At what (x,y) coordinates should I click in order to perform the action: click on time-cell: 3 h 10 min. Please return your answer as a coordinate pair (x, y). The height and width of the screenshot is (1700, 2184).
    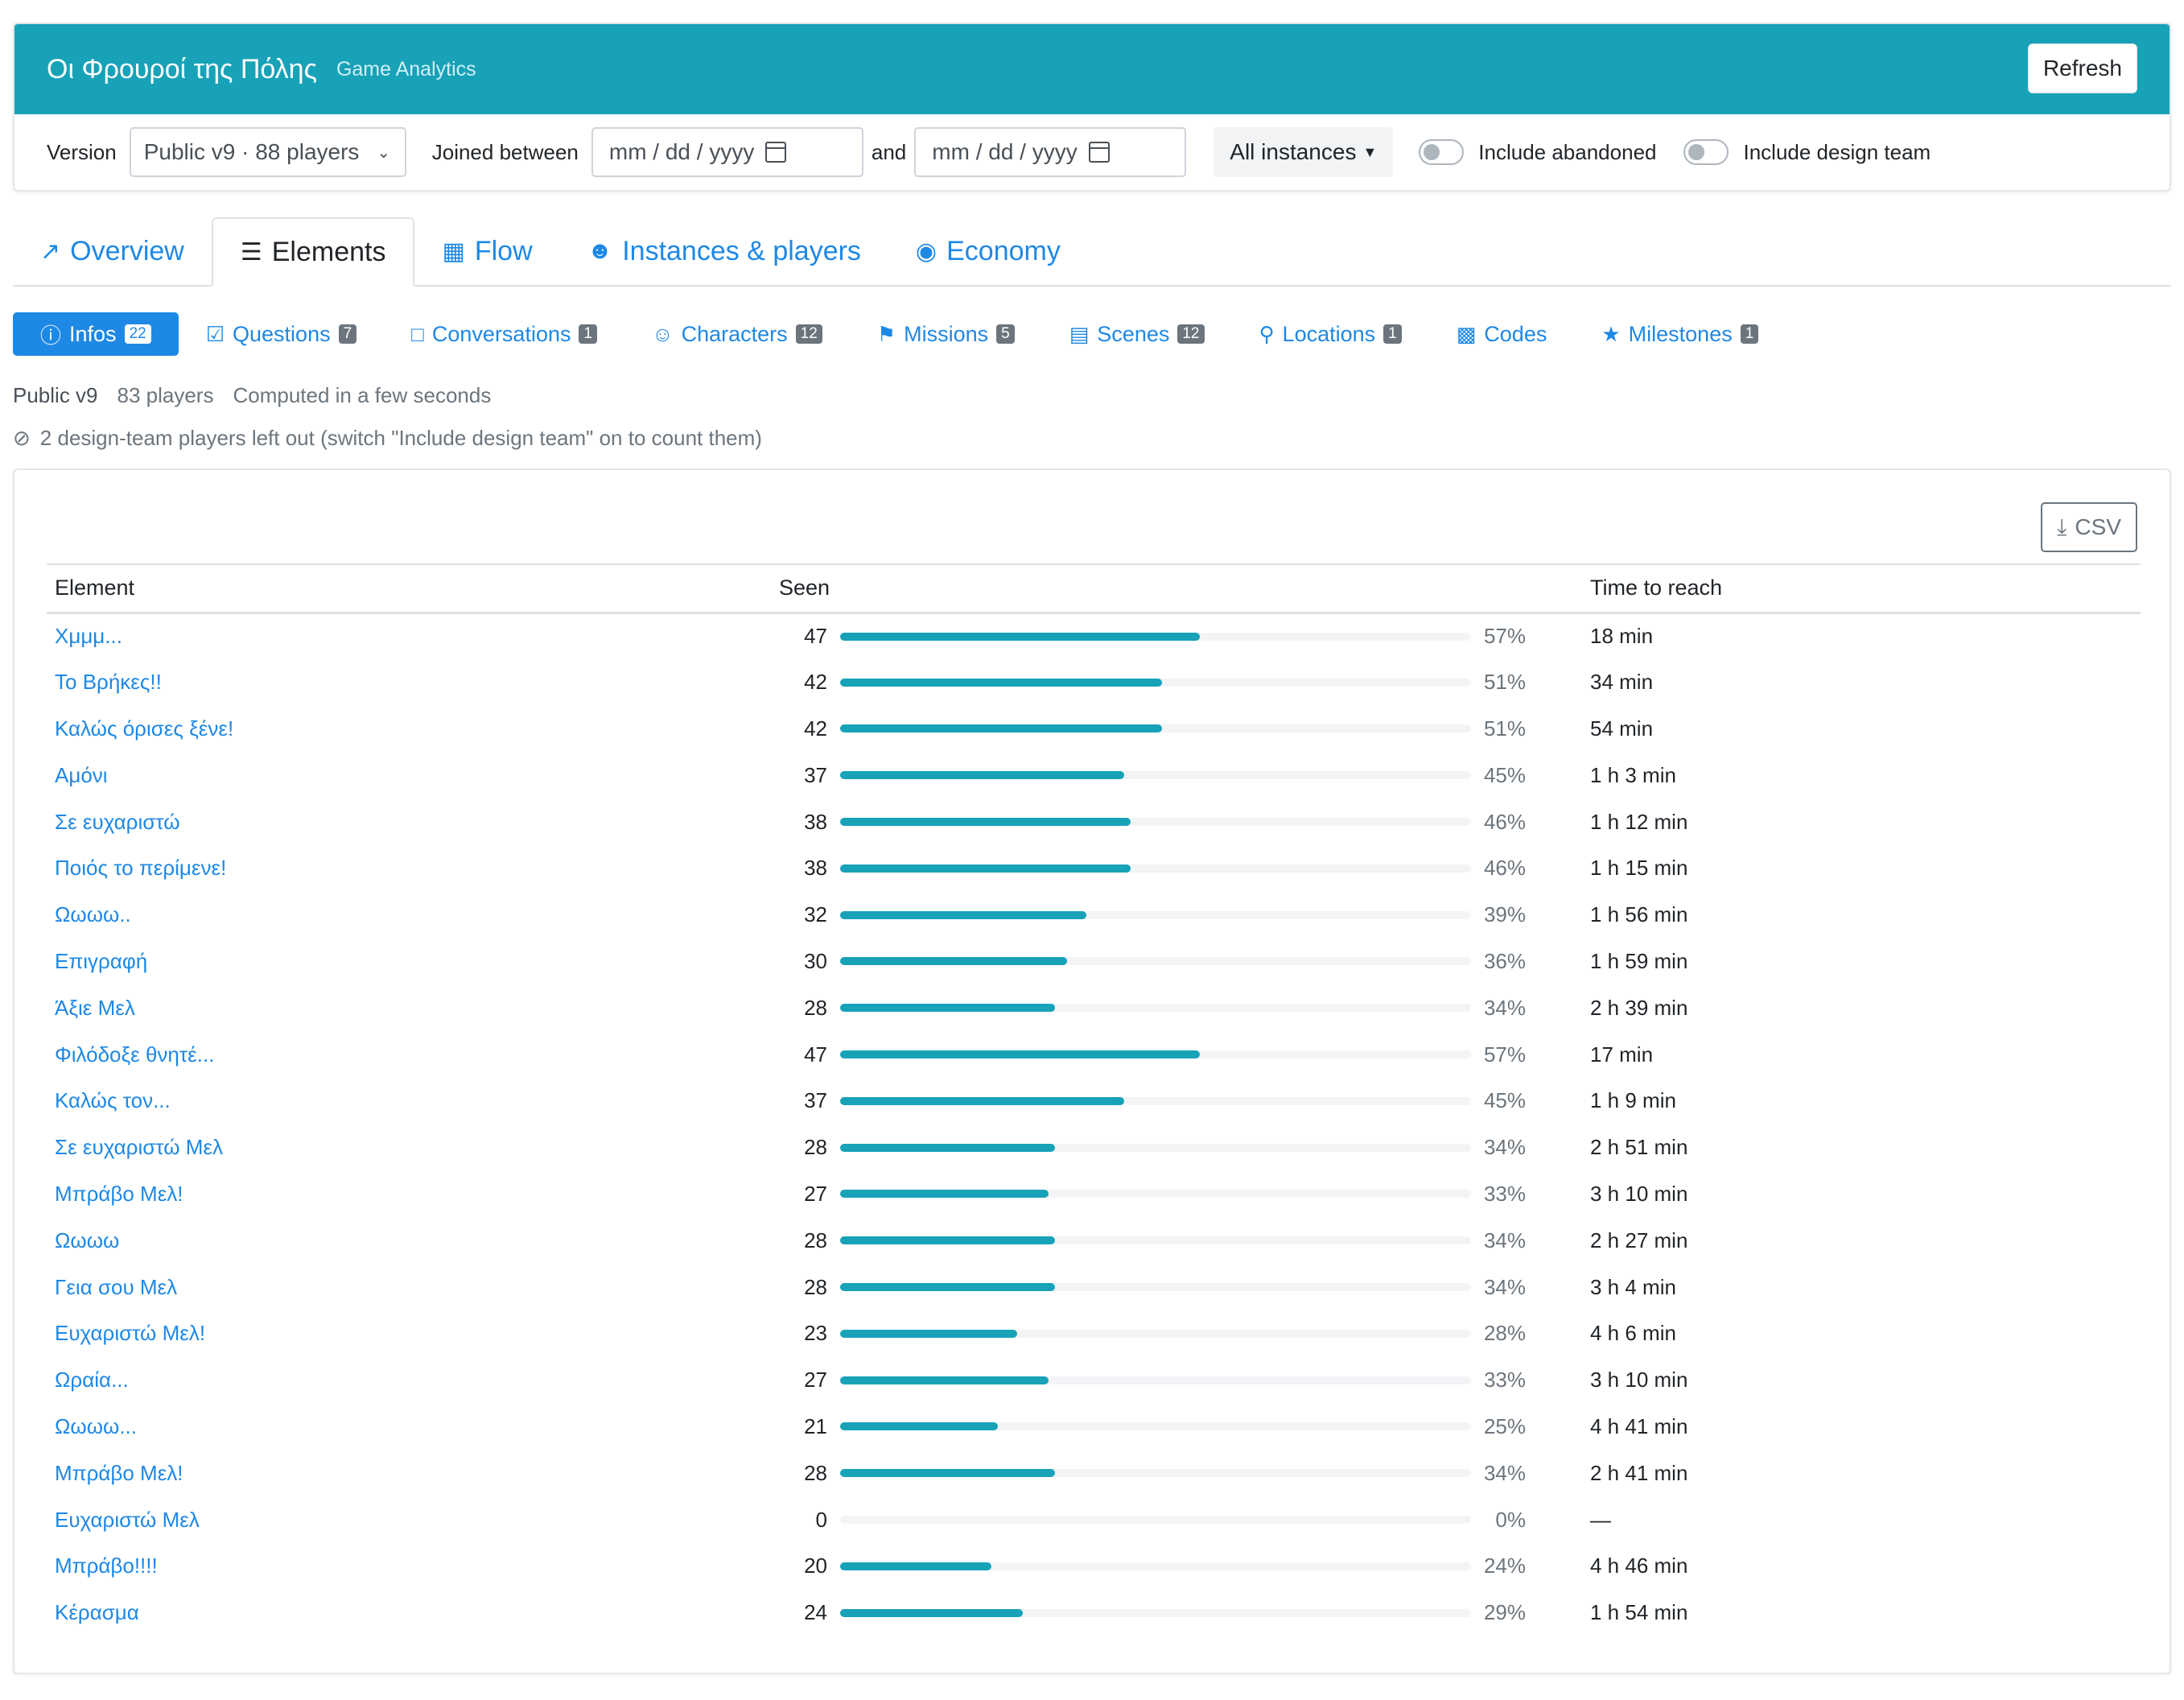
    Looking at the image, I should click on (1862, 1194).